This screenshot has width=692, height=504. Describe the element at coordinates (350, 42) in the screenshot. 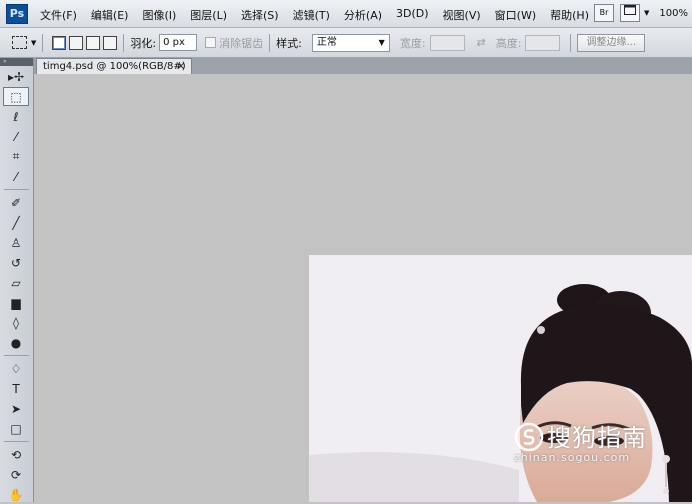

I see `style-select: 正常 ▼` at that location.